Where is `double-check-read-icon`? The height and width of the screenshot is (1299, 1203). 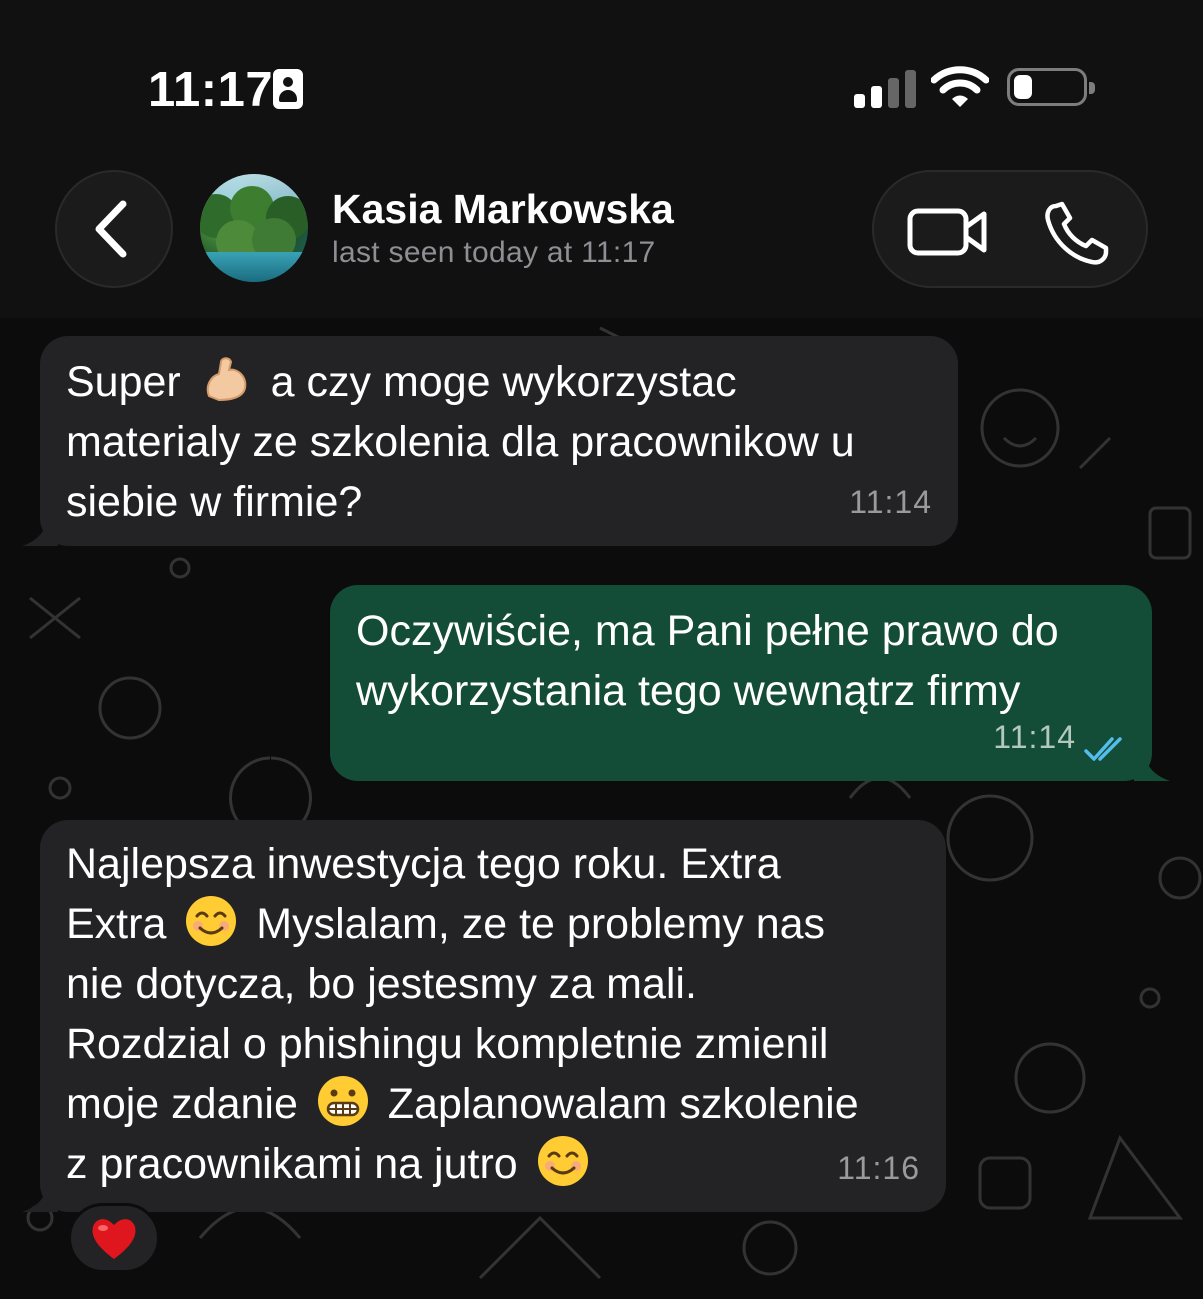 double-check-read-icon is located at coordinates (1103, 749).